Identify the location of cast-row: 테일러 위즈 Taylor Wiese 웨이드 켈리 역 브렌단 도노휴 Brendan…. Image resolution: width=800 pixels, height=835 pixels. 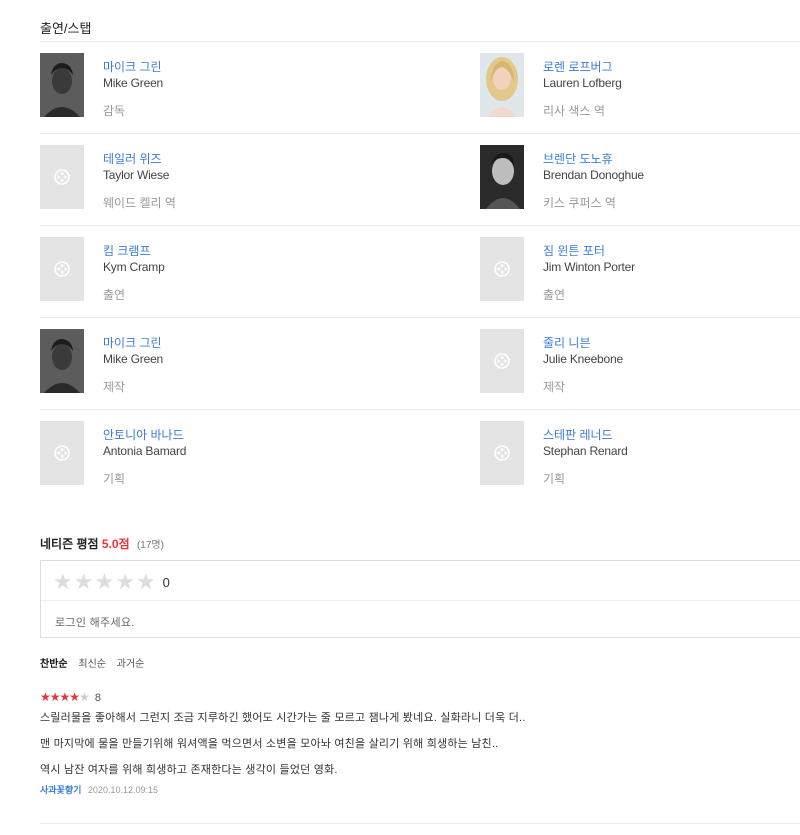
(420, 180).